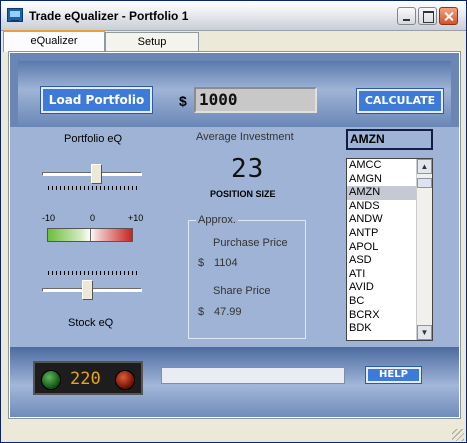 The height and width of the screenshot is (443, 467). I want to click on eq-meter, so click(90, 235).